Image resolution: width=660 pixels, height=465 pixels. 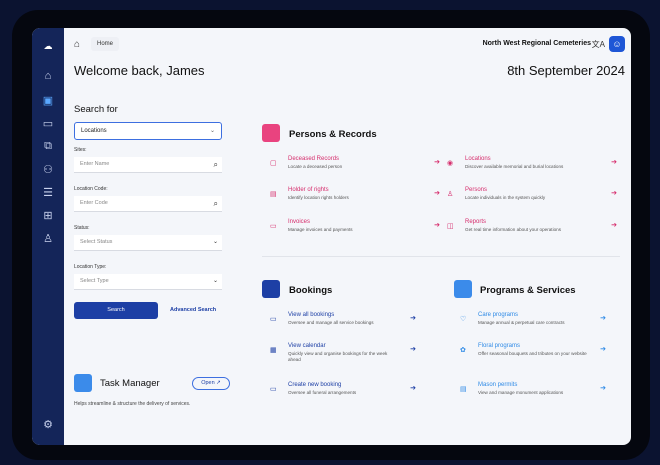 I want to click on item-title: Floral programs, so click(x=499, y=346).